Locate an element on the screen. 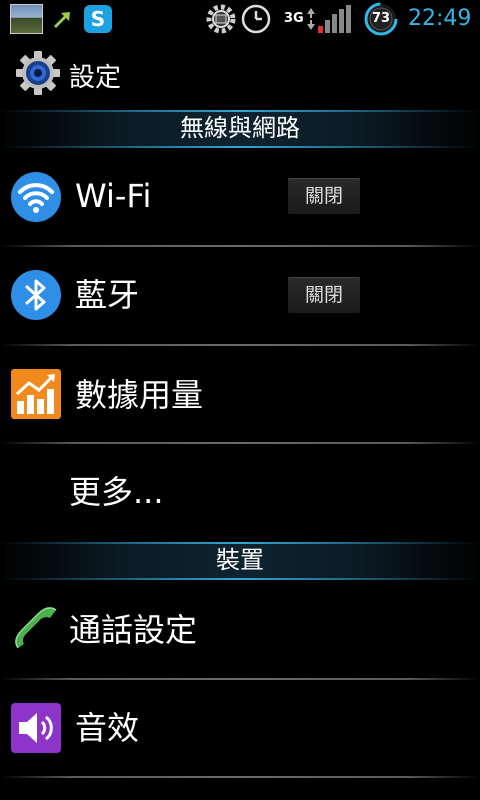 Image resolution: width=480 pixels, height=800 pixels. status-bar: S 3G 73 22:49 is located at coordinates (240, 19).